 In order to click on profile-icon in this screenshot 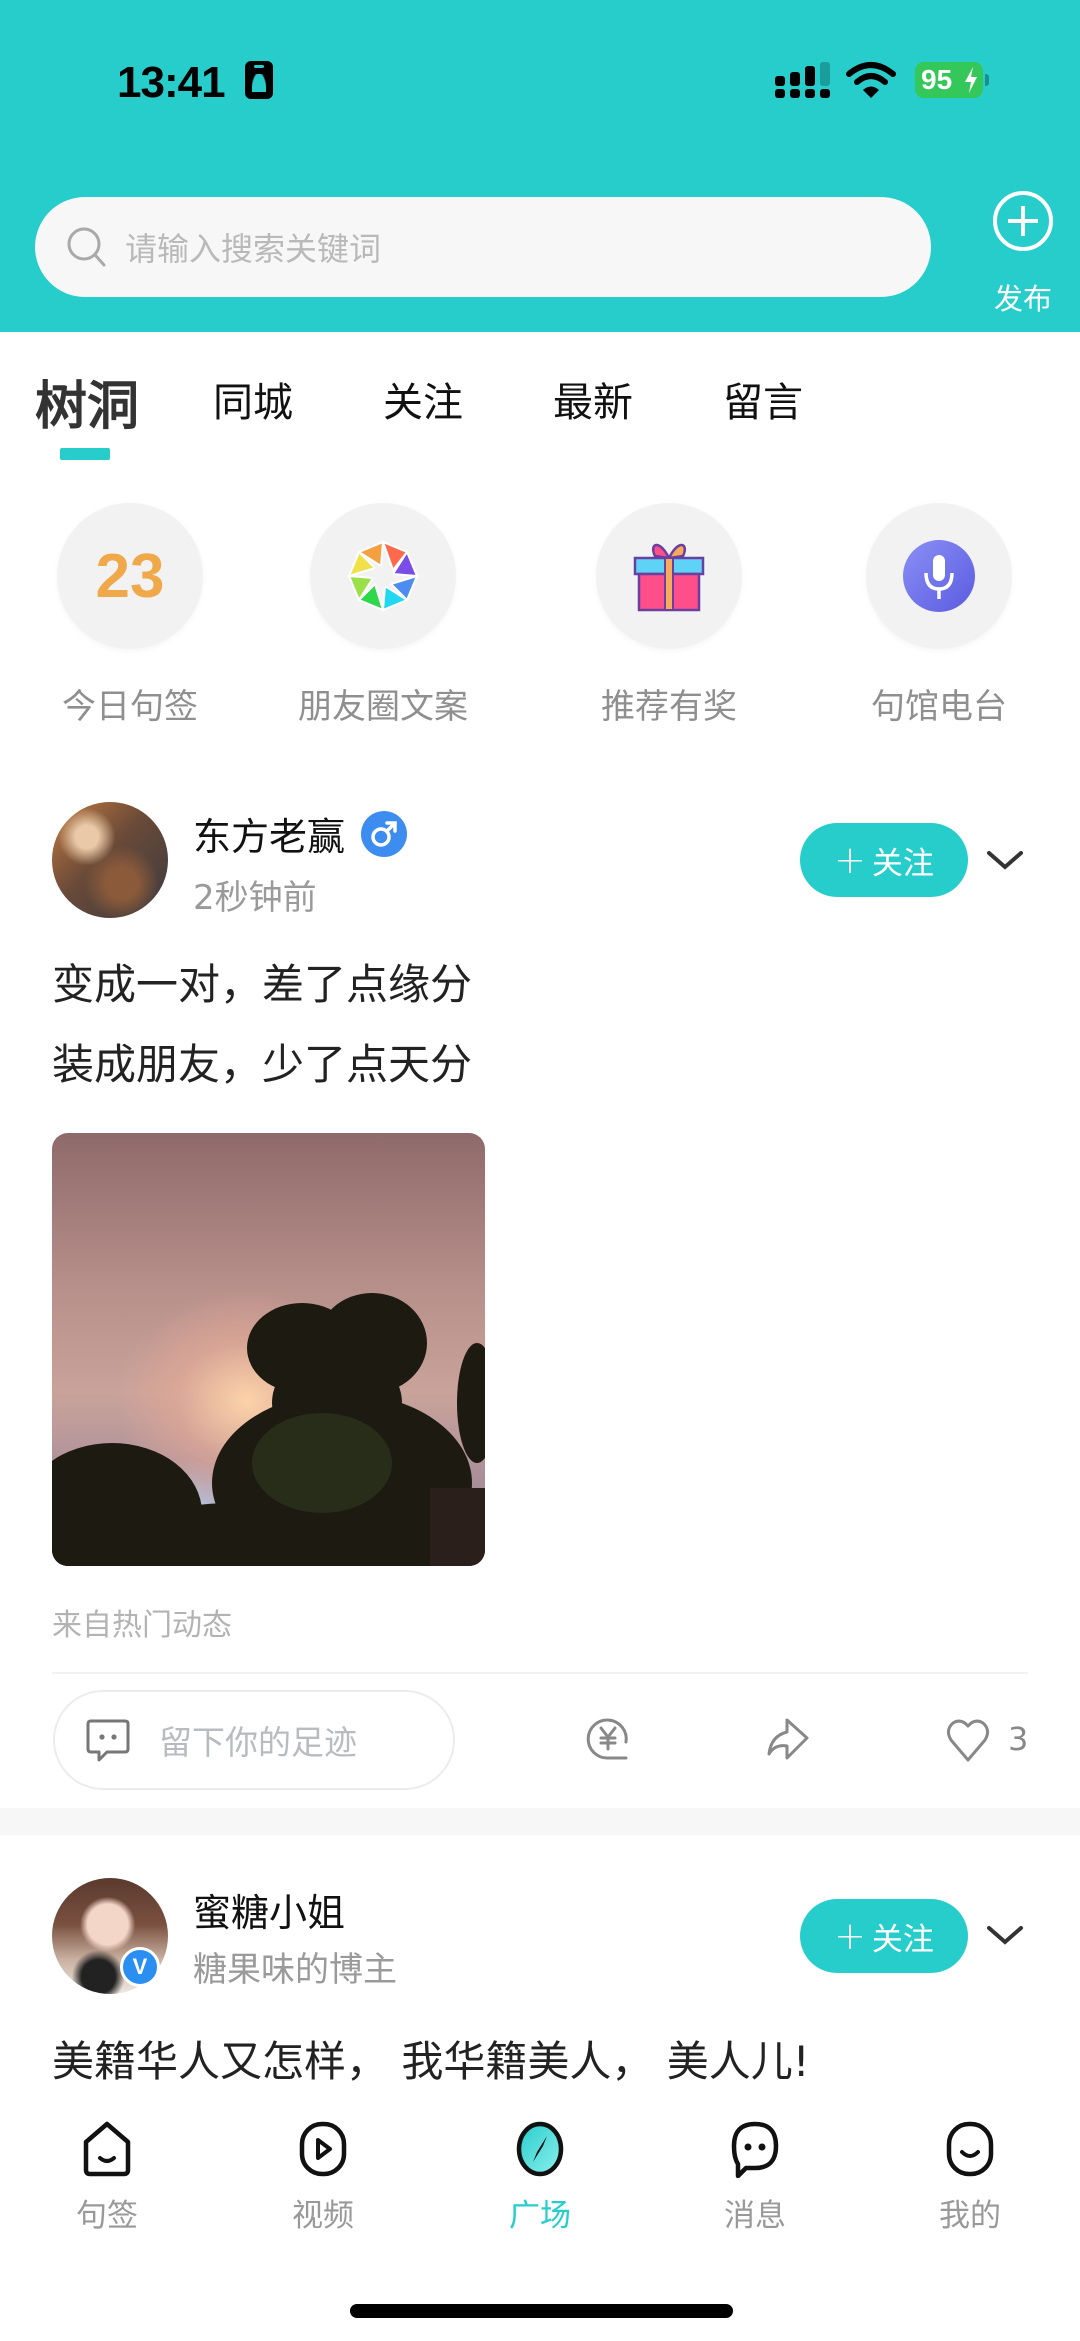, I will do `click(970, 2149)`.